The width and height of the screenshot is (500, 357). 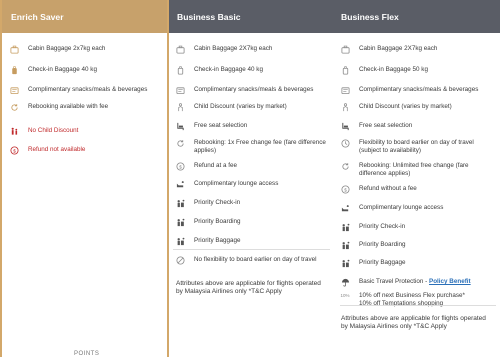 What do you see at coordinates (418, 16) in the screenshot?
I see `fare-header-business-flex: Business Flex` at bounding box center [418, 16].